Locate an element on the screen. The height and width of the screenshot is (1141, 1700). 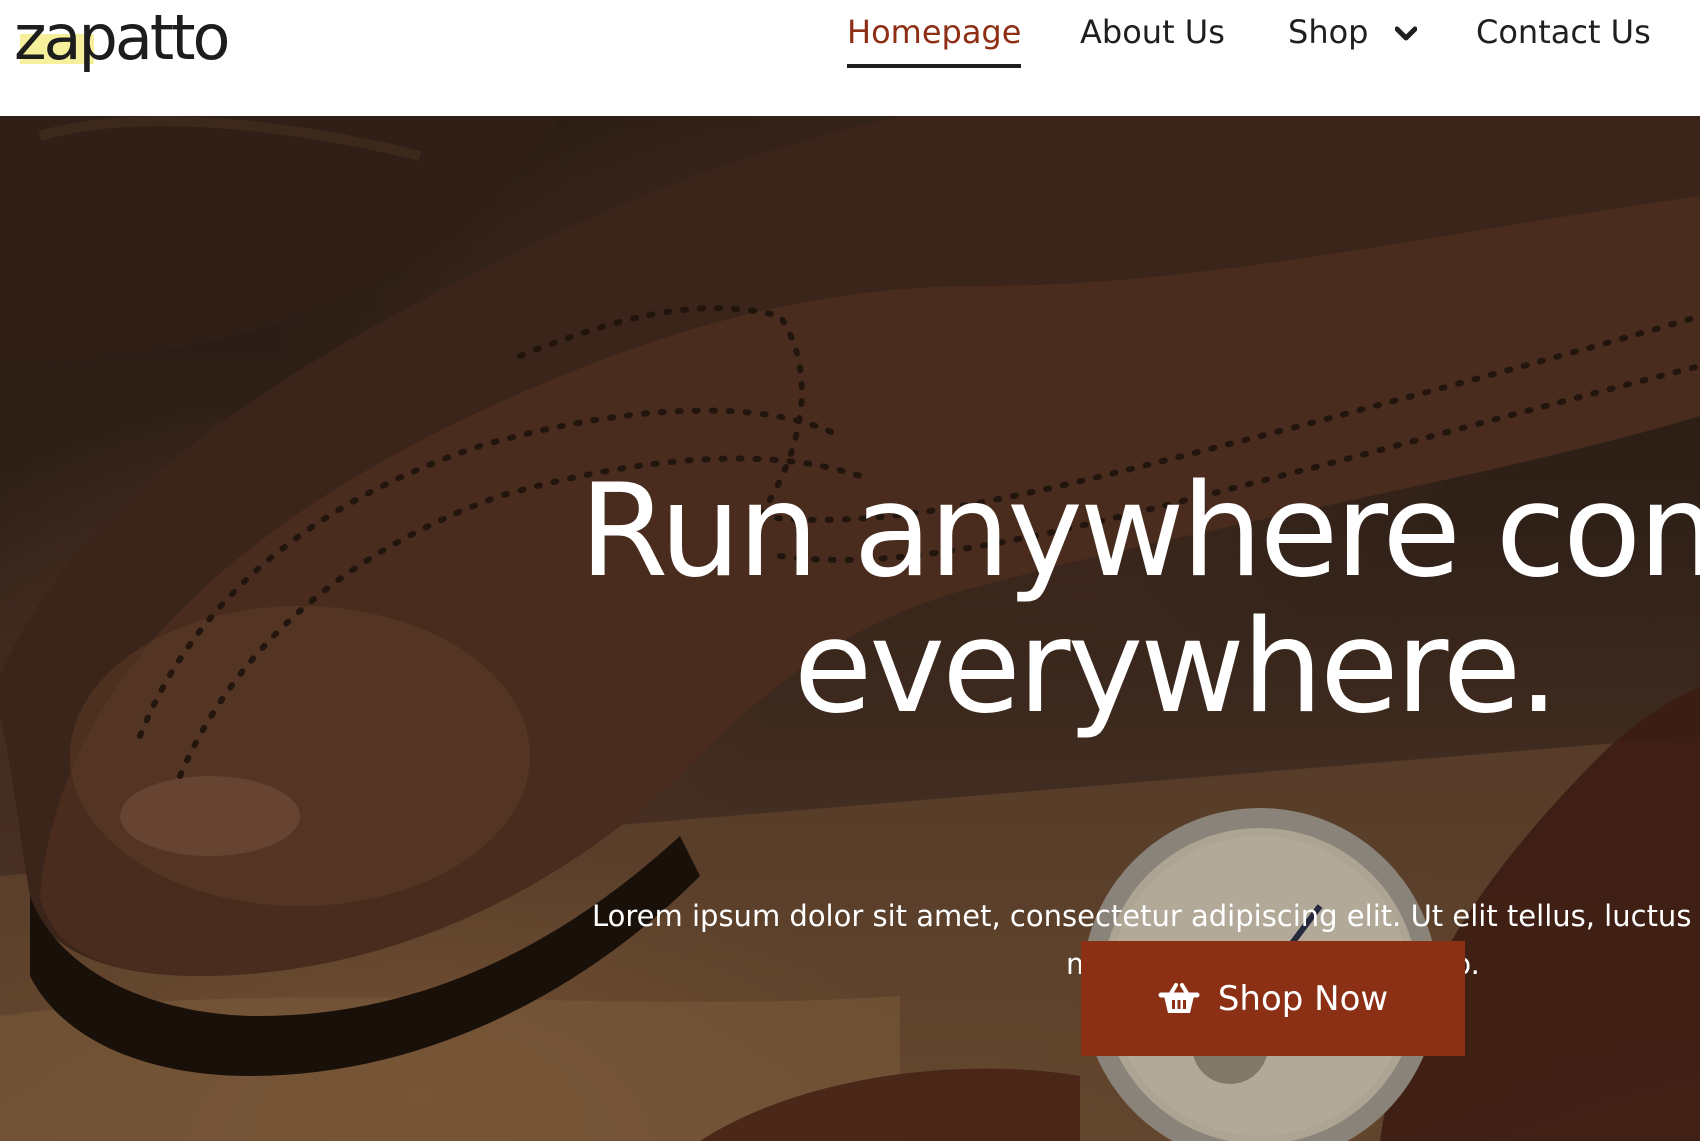
nav-item-homepage: Homepage is located at coordinates (934, 39).